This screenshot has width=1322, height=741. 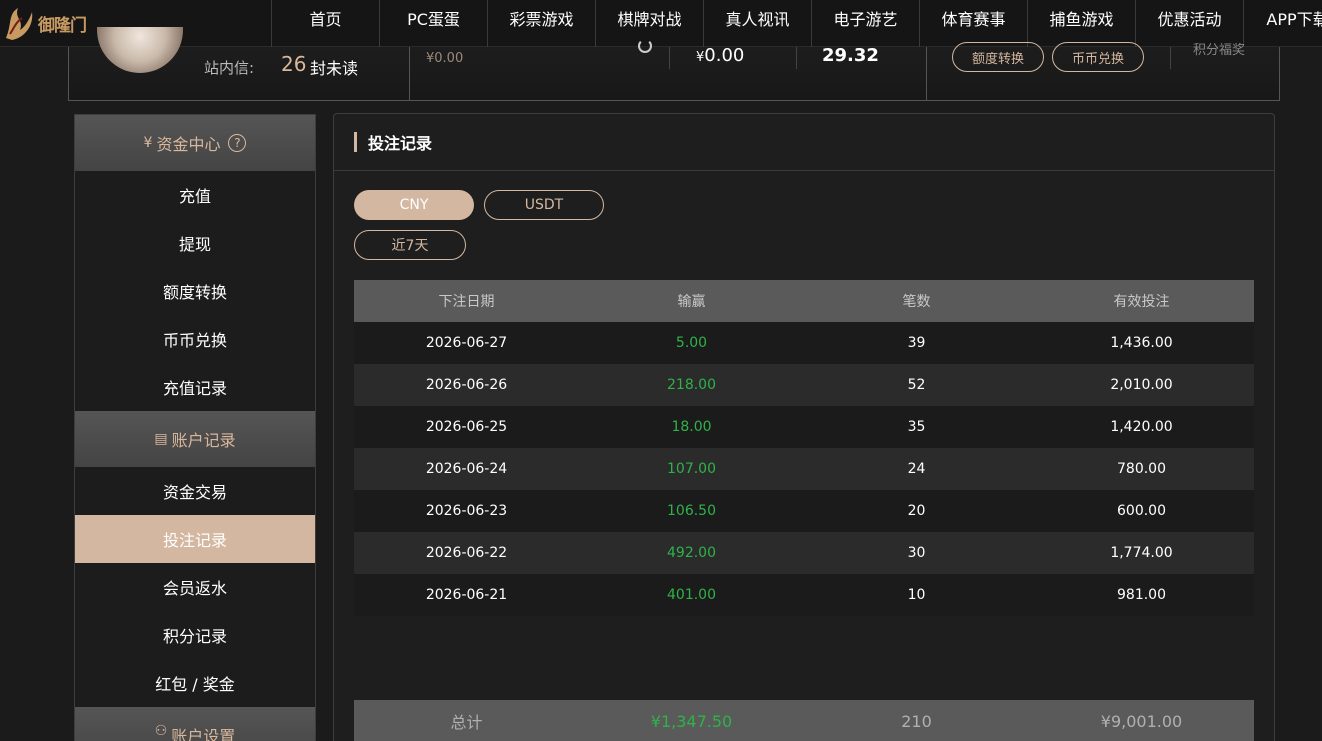 What do you see at coordinates (1141, 721) in the screenshot?
I see `total-valid-bet: ¥9,001.00` at bounding box center [1141, 721].